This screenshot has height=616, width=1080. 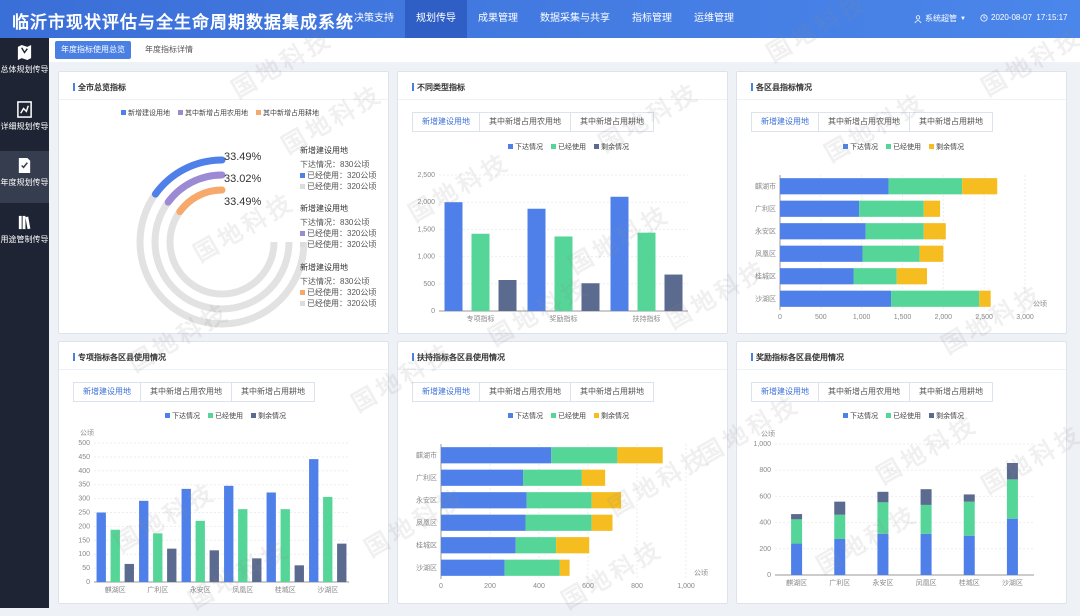 I want to click on nav-results-management: 成果管理, so click(x=498, y=19).